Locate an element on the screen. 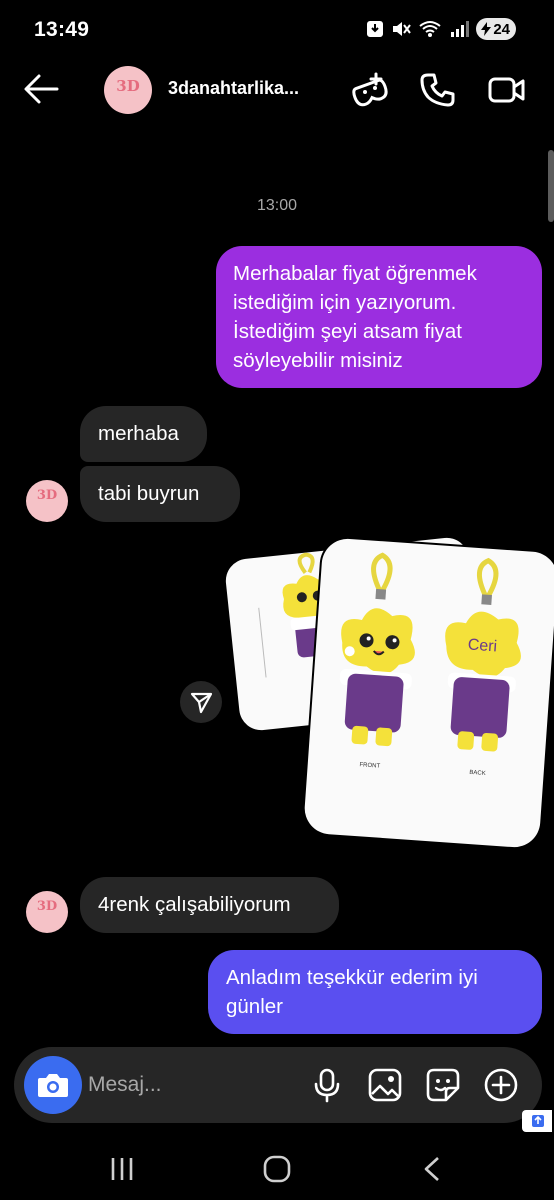 Image resolution: width=554 pixels, height=1200 pixels. games-icon is located at coordinates (370, 90).